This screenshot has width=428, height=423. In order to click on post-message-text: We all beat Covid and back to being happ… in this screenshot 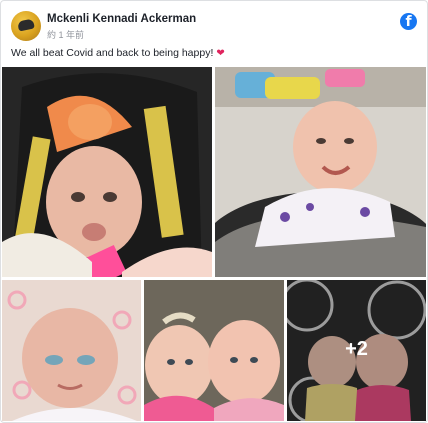, I will do `click(112, 53)`.